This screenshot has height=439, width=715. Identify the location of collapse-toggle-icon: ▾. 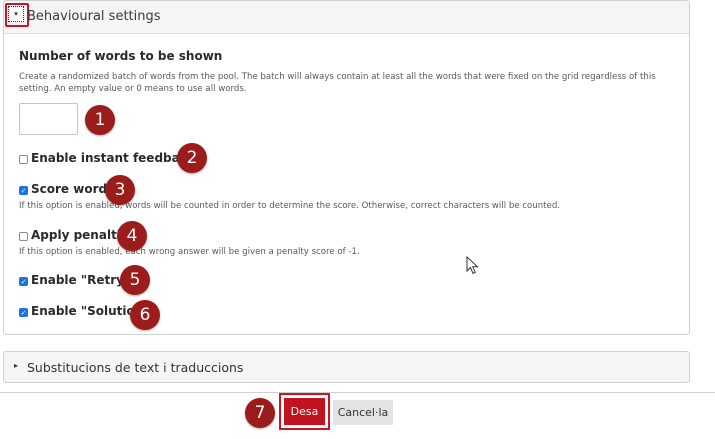
(16, 14).